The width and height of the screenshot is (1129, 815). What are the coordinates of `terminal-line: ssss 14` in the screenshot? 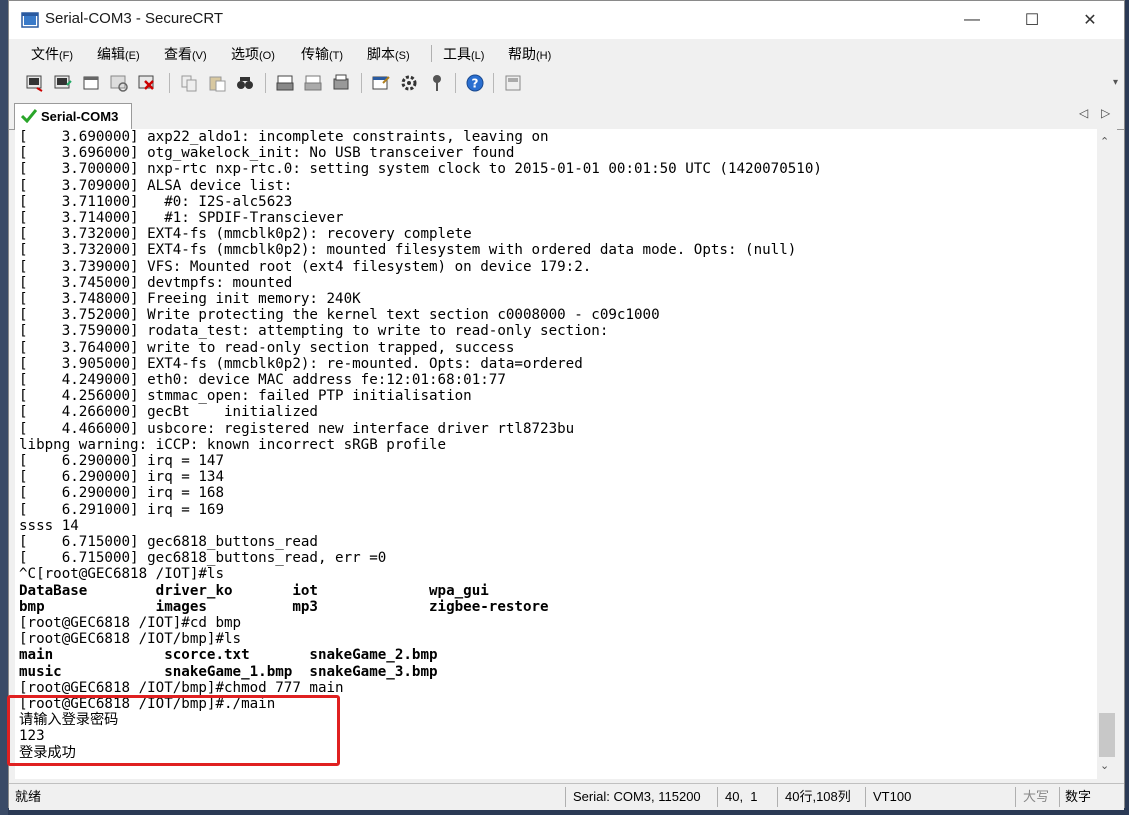 It's located at (49, 525).